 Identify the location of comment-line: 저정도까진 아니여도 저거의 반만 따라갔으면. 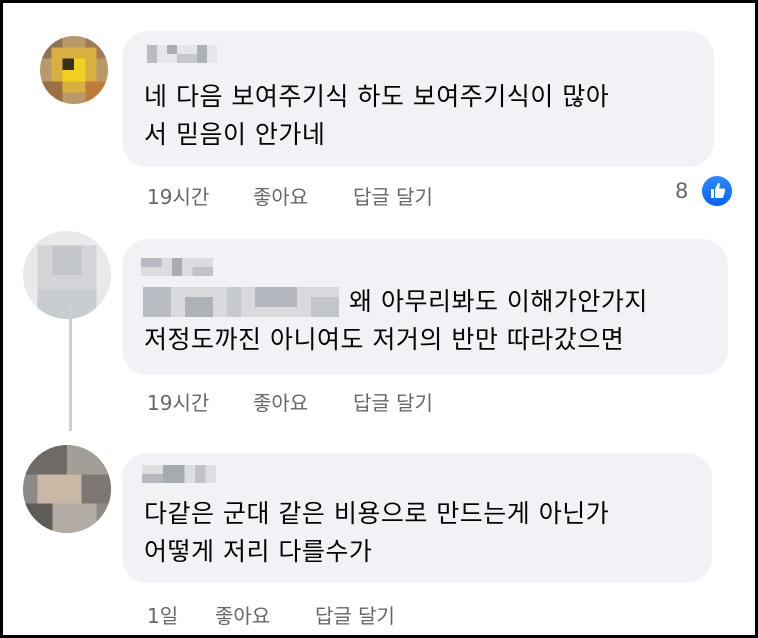
(384, 339).